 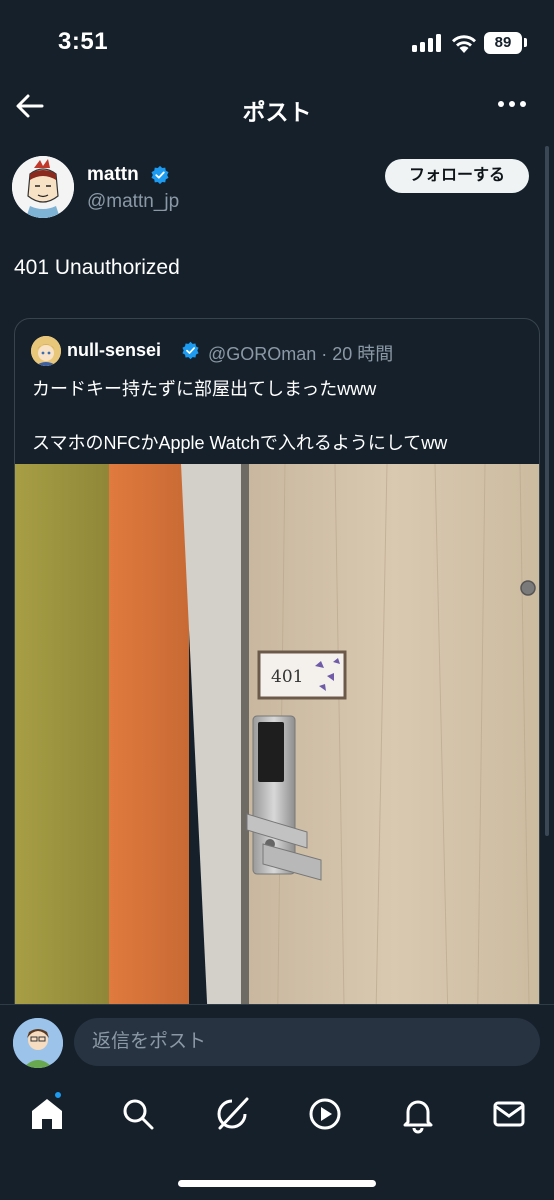 I want to click on notifications-icon, so click(x=418, y=1114).